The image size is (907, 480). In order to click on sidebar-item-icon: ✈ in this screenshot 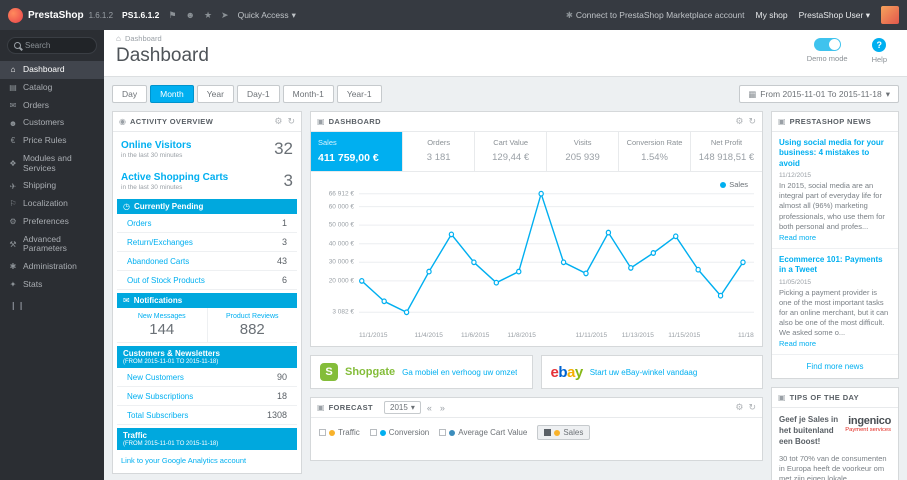, I will do `click(13, 186)`.